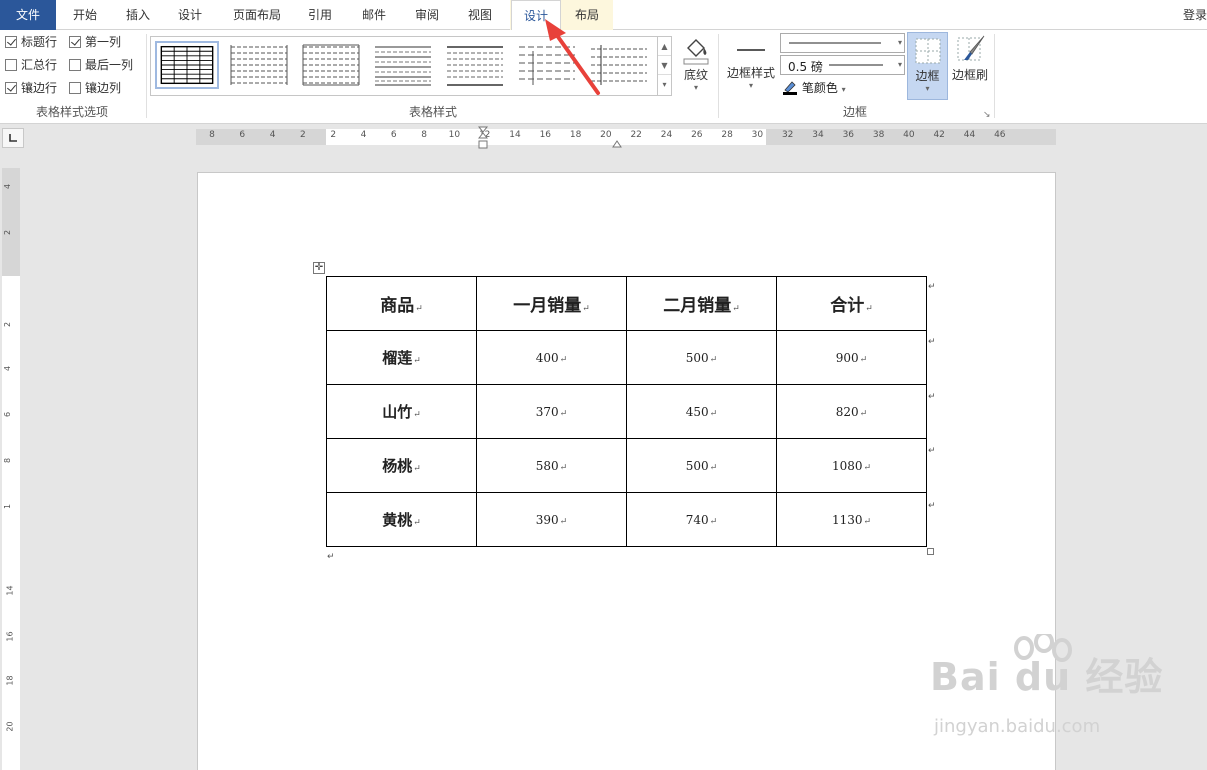  I want to click on option-header-row: 标题行, so click(31, 42).